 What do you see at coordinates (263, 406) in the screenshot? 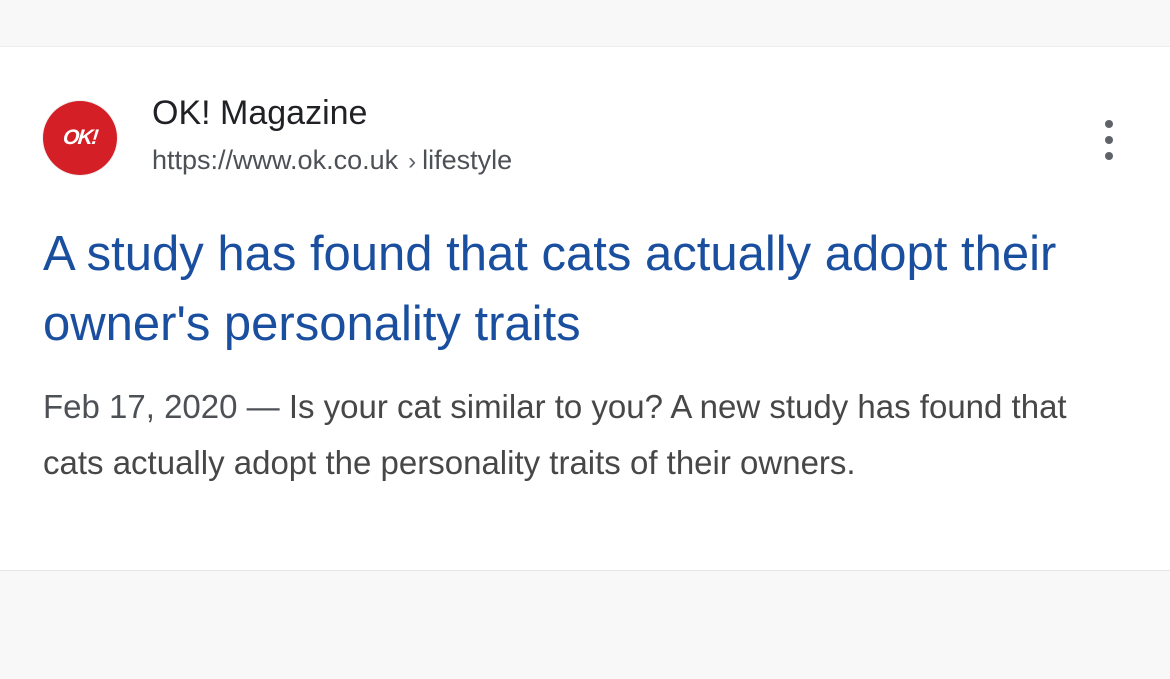
I see `snippet-dash: —` at bounding box center [263, 406].